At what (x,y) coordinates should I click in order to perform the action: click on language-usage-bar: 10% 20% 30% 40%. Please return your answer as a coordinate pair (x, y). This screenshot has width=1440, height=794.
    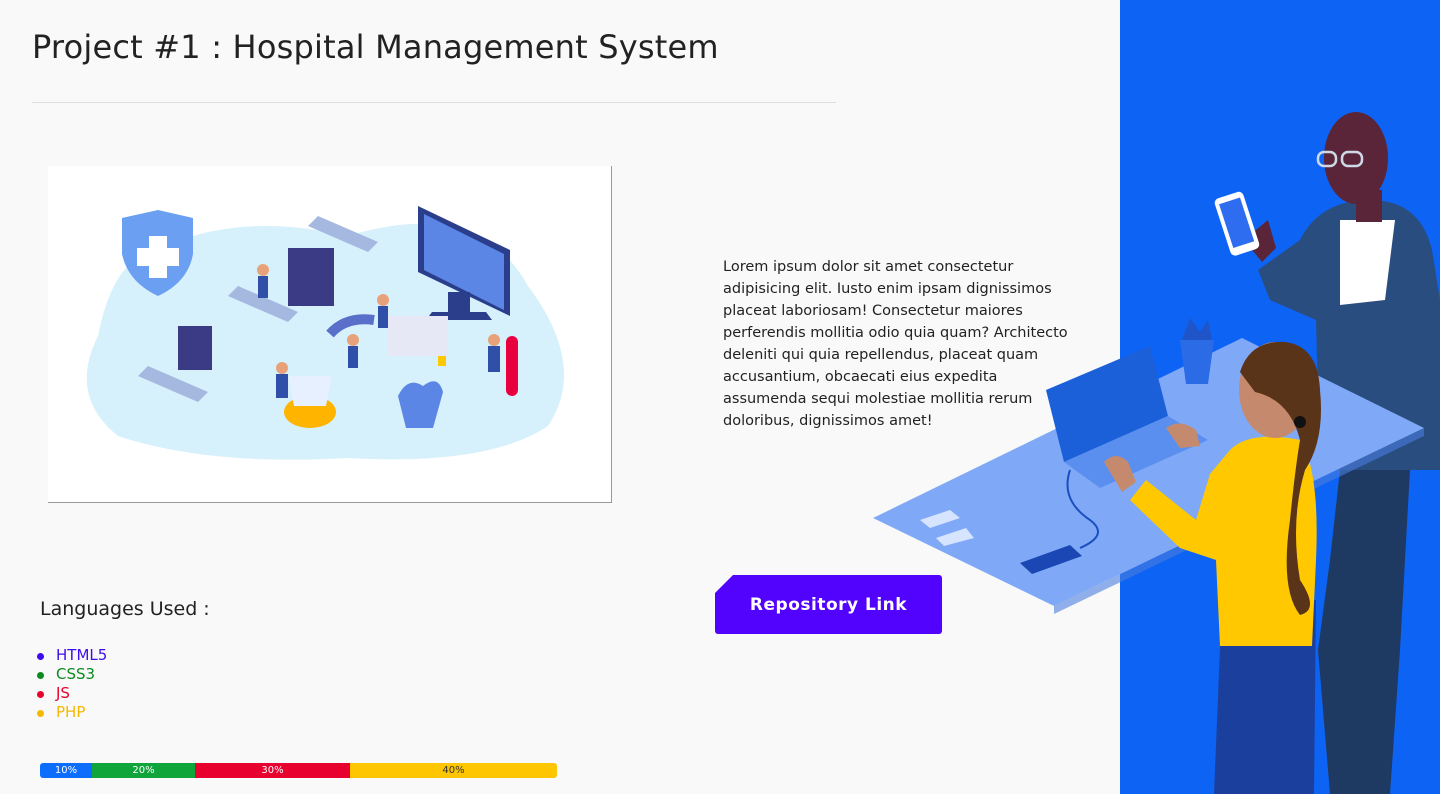
    Looking at the image, I should click on (298, 770).